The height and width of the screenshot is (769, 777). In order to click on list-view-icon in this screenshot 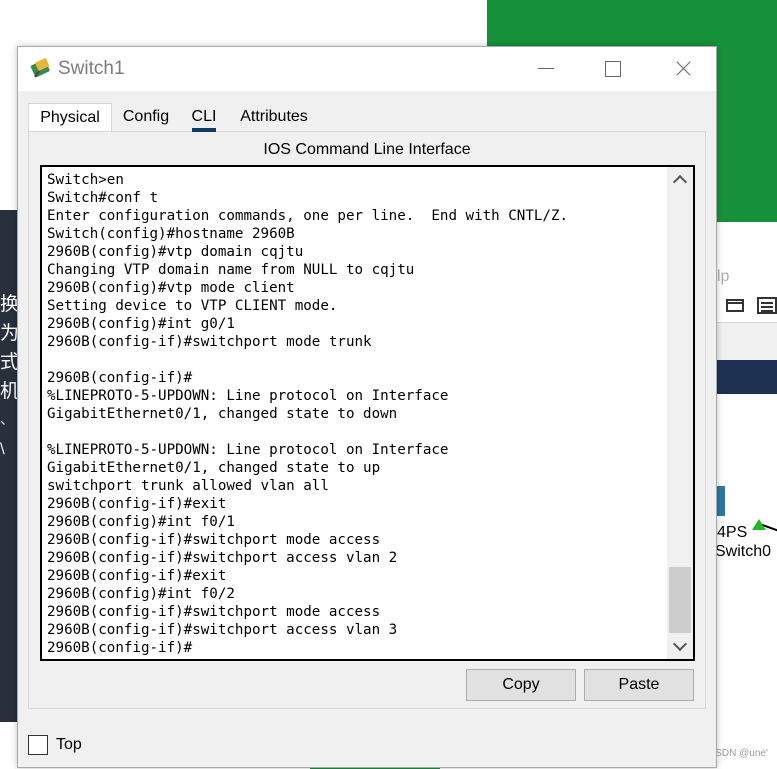, I will do `click(767, 305)`.